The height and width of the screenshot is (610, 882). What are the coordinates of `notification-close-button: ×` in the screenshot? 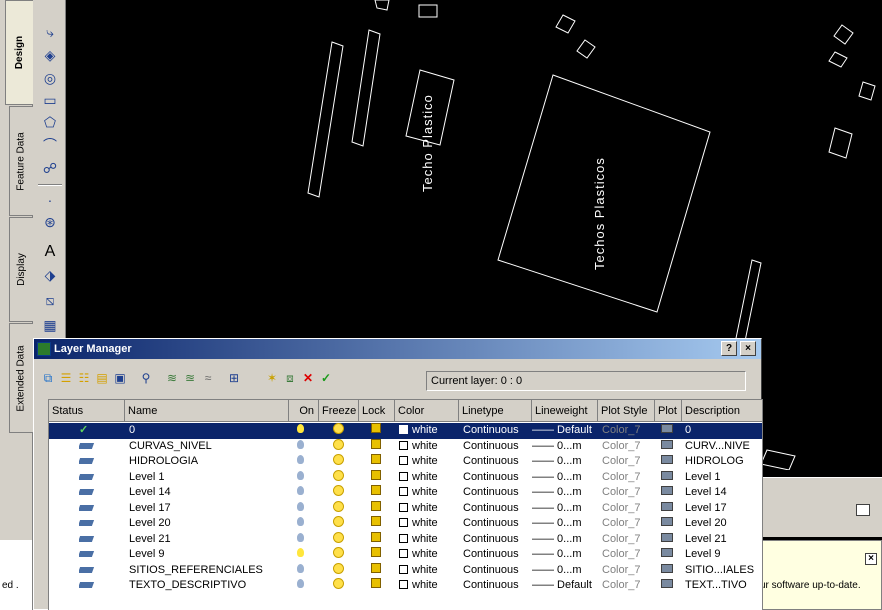 It's located at (871, 559).